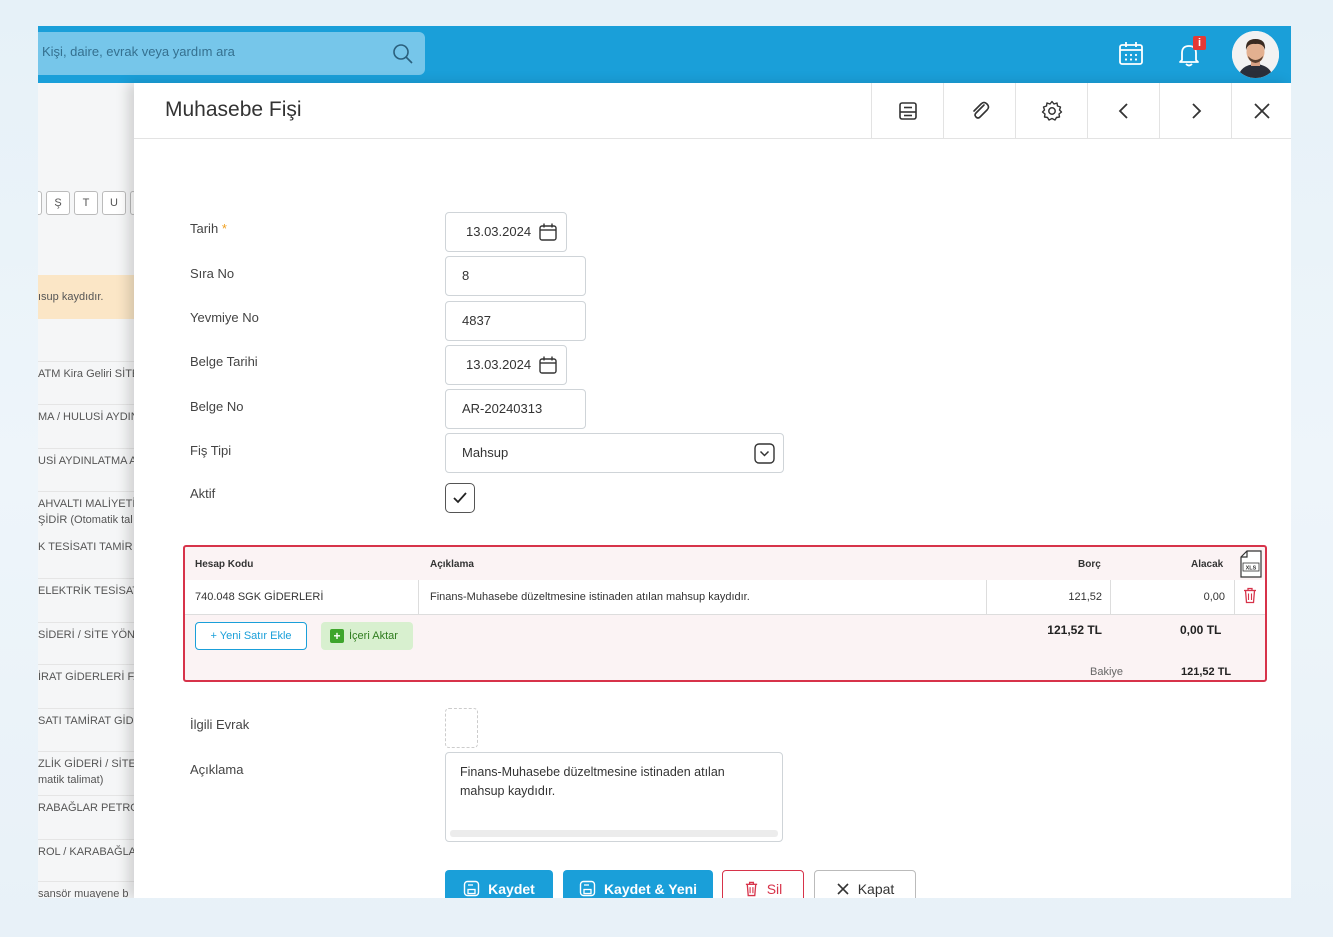  I want to click on checkmark-icon, so click(460, 498).